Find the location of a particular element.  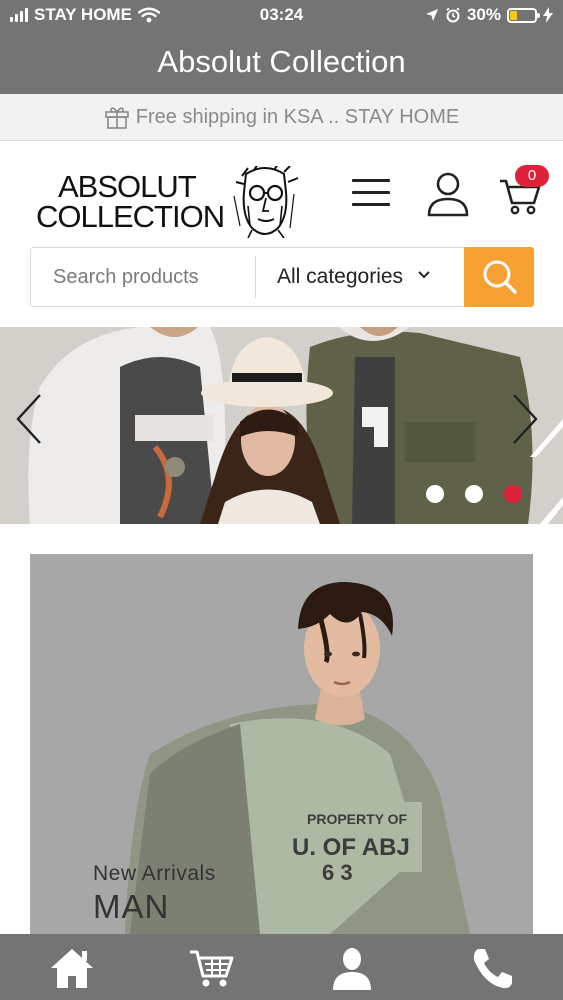

category-select-value: All categories is located at coordinates (340, 276).